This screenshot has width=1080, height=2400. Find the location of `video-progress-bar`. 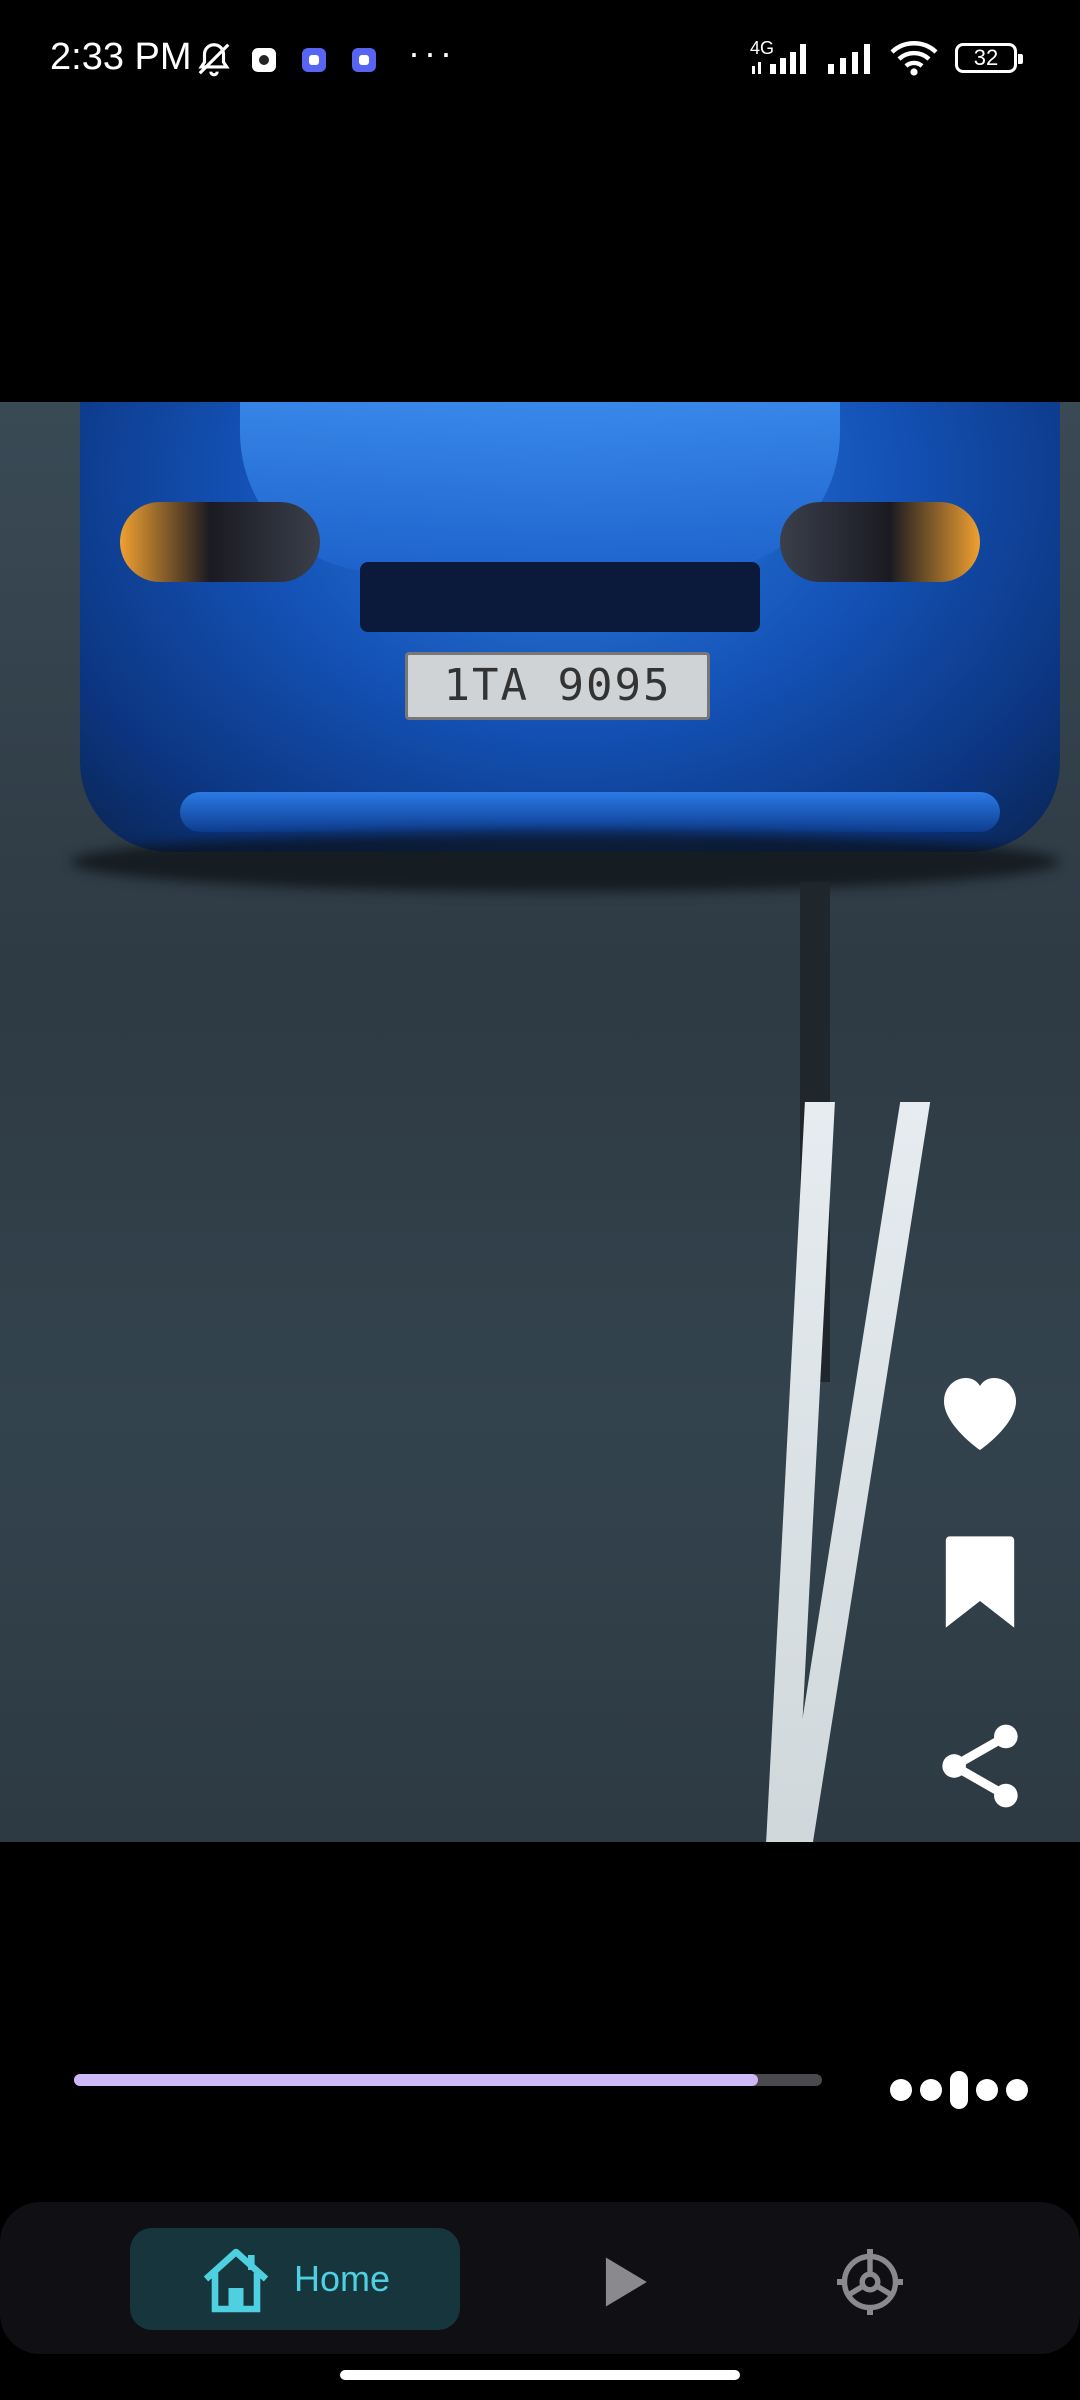

video-progress-bar is located at coordinates (448, 2080).